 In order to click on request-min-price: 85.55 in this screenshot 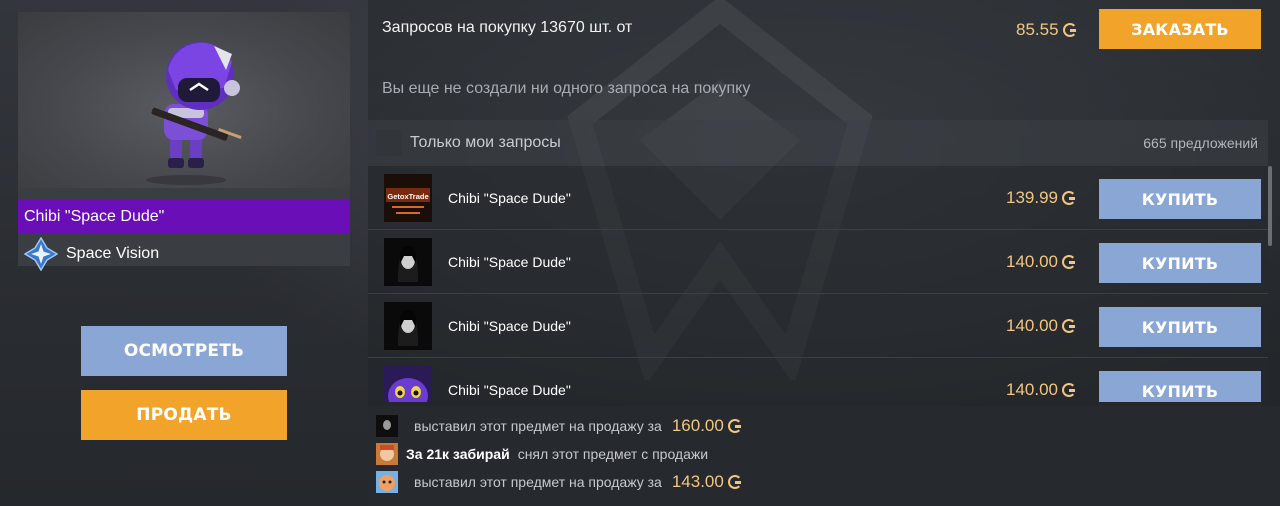, I will do `click(1046, 30)`.